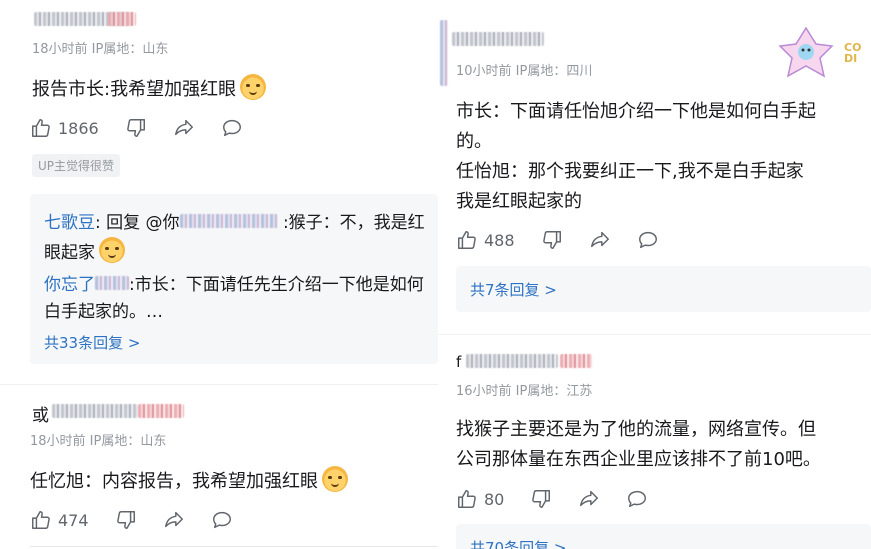 The image size is (871, 549). What do you see at coordinates (444, 53) in the screenshot?
I see `avatar-blurred` at bounding box center [444, 53].